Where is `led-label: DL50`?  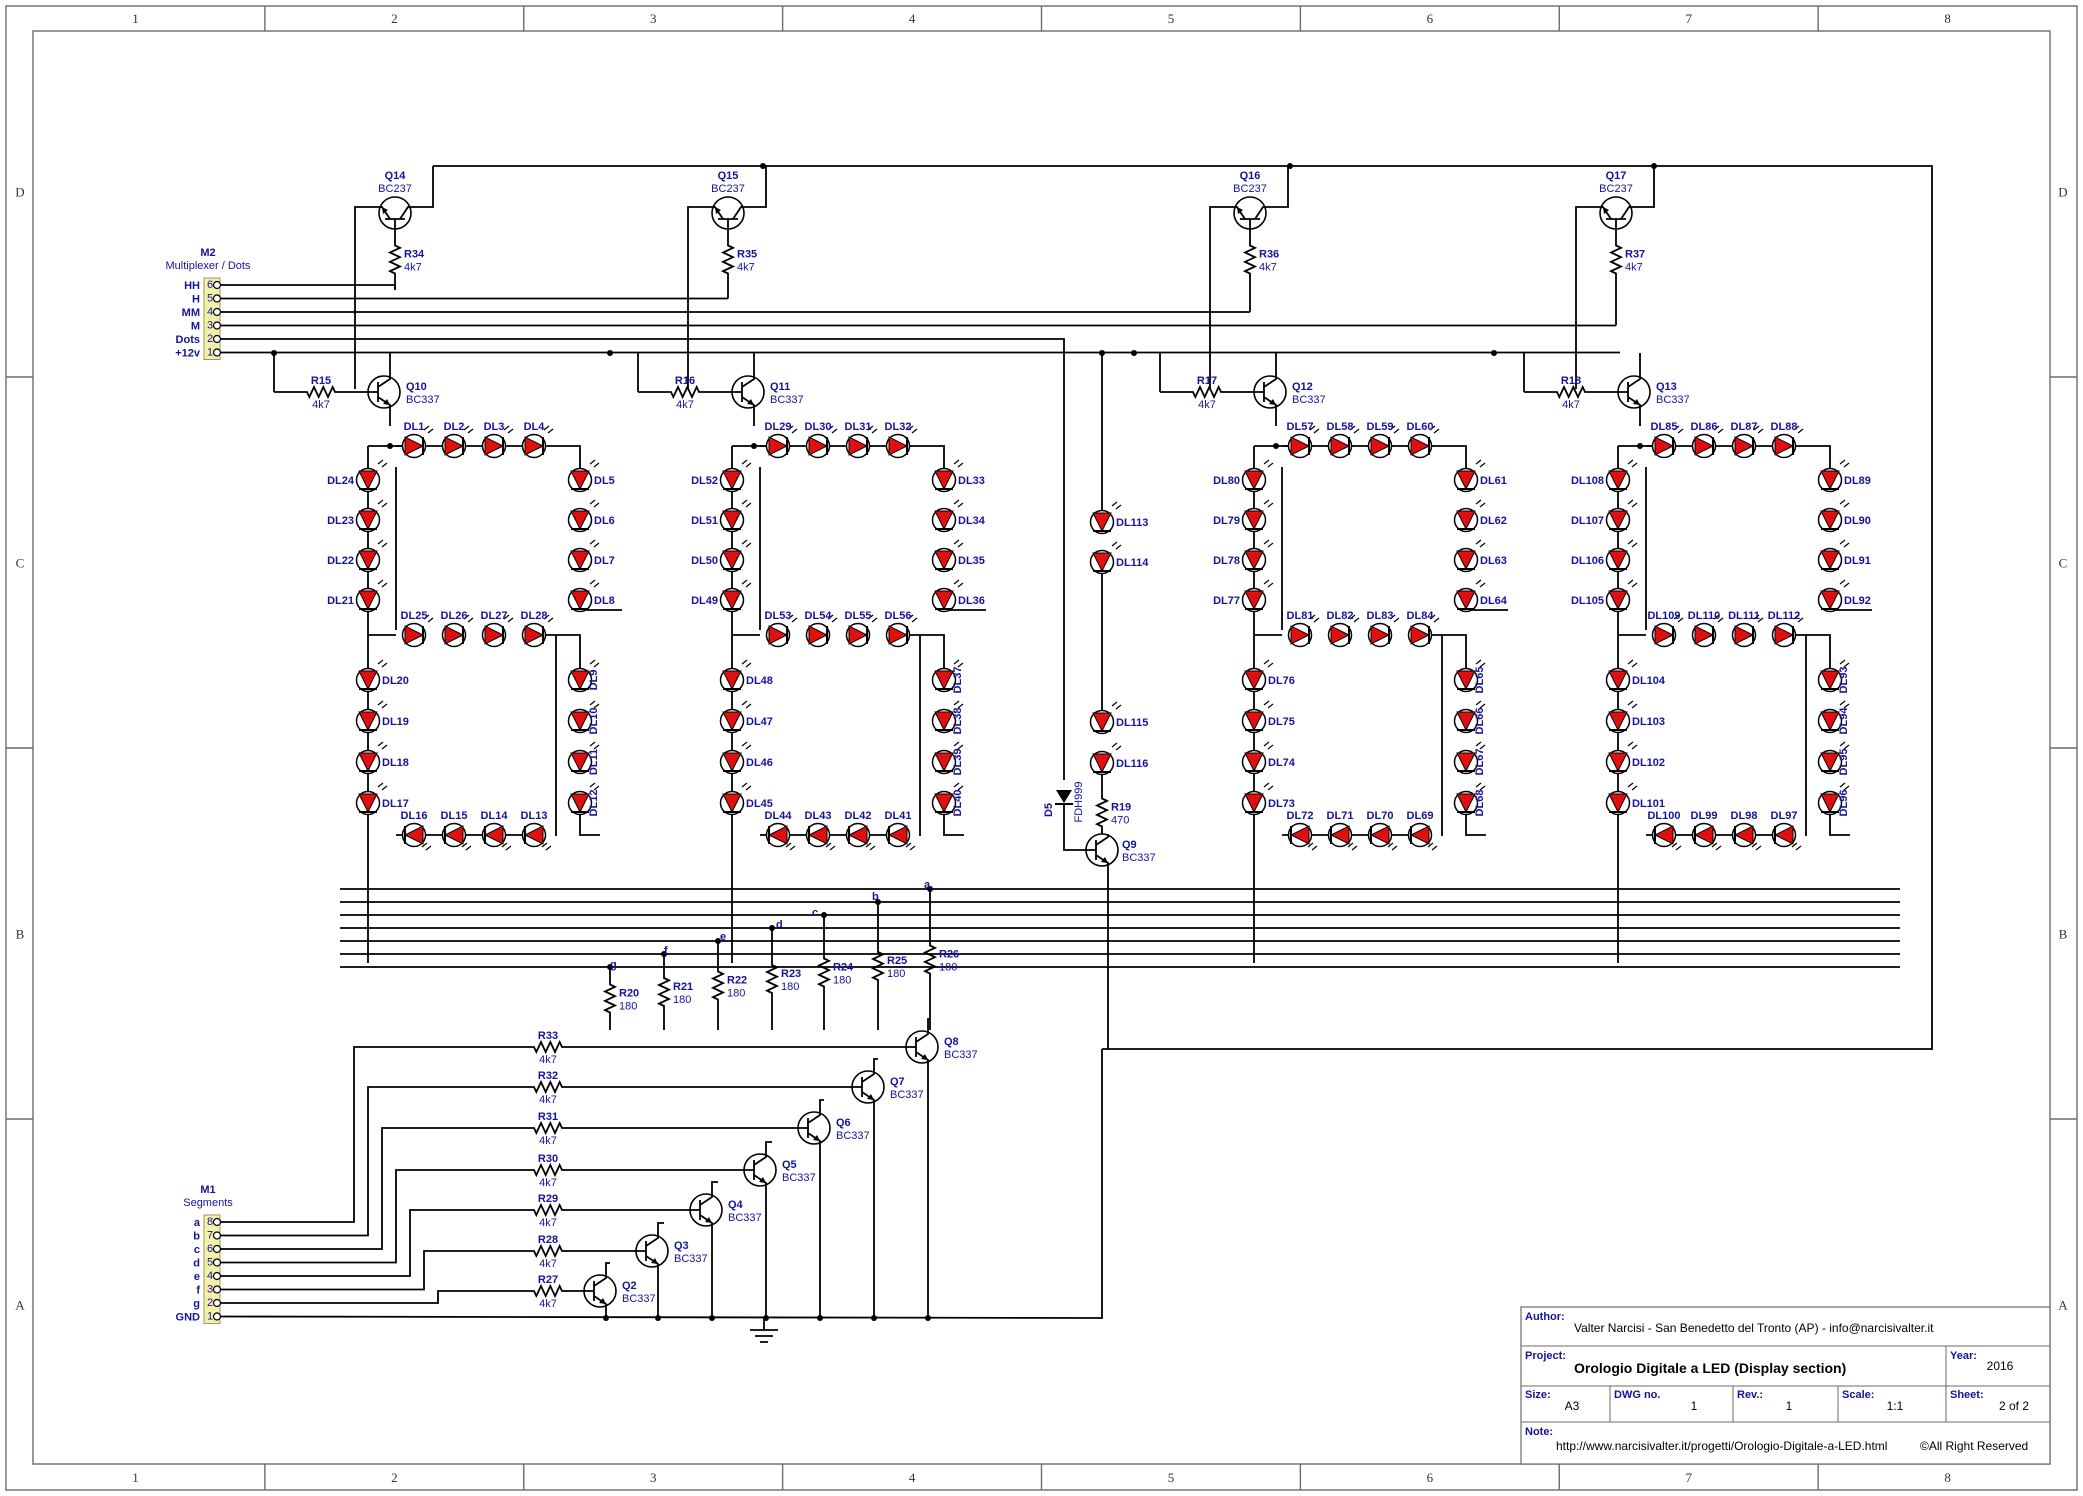 led-label: DL50 is located at coordinates (704, 561).